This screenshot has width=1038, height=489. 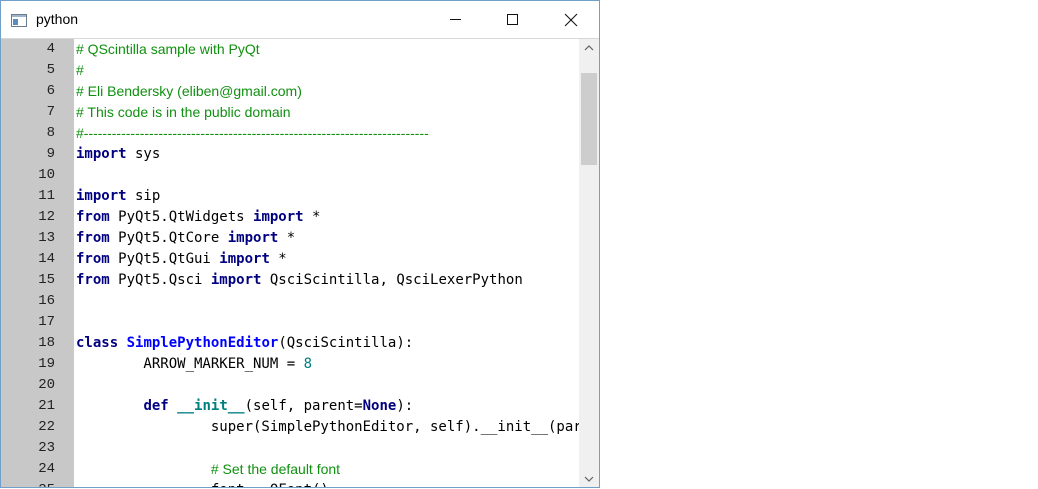 I want to click on code-line: import sys, so click(x=118, y=154).